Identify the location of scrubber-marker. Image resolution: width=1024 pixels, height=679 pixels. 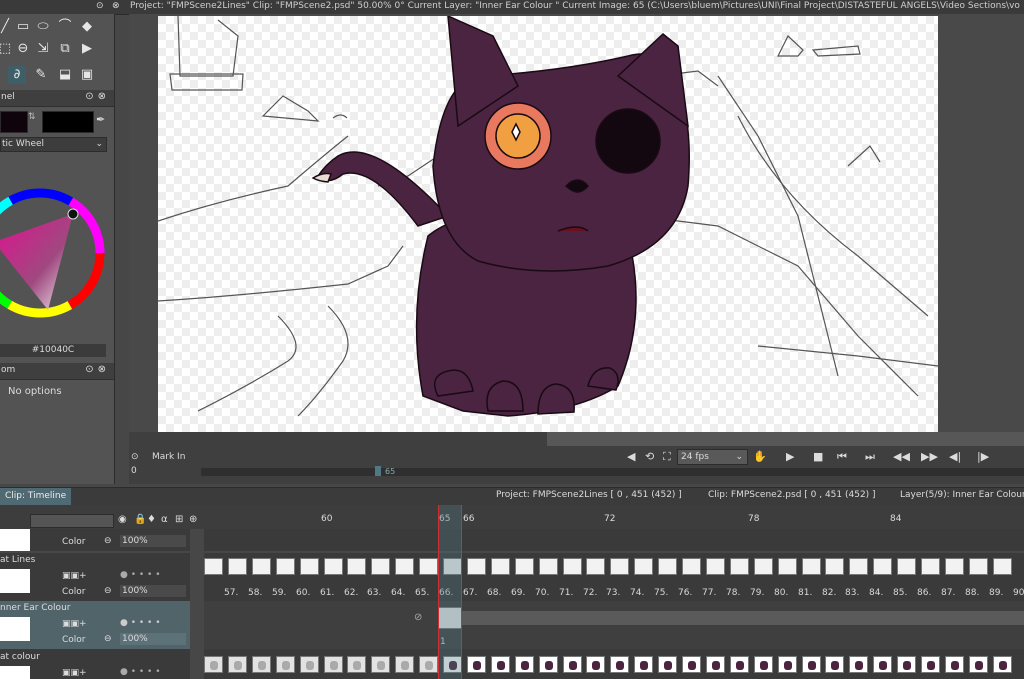
(378, 471).